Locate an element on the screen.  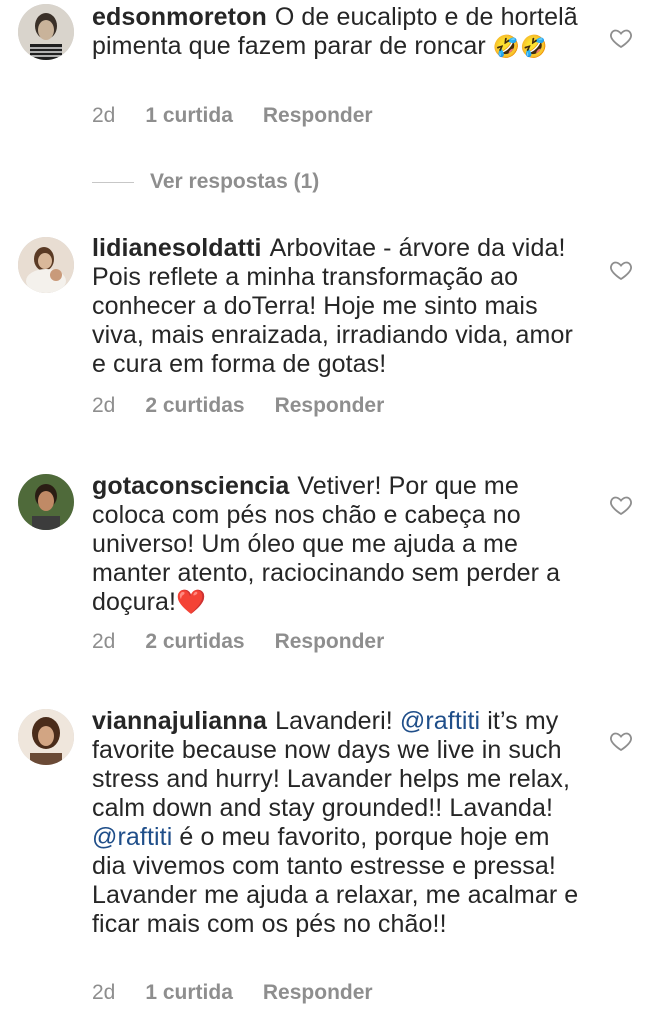
username: lidianesoldatti is located at coordinates (177, 248).